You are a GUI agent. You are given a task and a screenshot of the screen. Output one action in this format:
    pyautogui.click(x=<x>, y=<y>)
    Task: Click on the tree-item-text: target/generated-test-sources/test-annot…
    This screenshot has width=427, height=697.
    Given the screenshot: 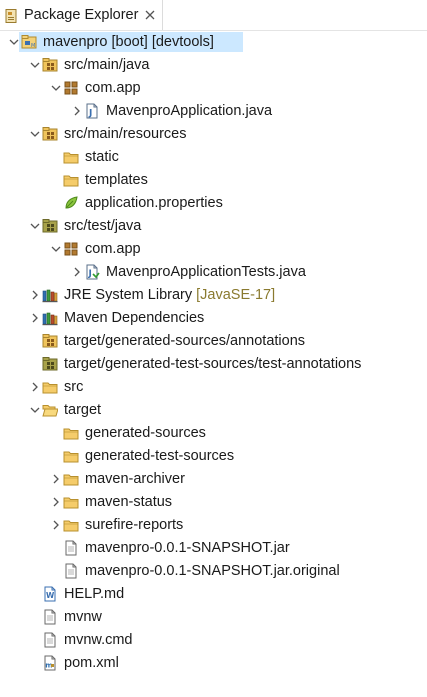 What is the action you would take?
    pyautogui.click(x=213, y=364)
    